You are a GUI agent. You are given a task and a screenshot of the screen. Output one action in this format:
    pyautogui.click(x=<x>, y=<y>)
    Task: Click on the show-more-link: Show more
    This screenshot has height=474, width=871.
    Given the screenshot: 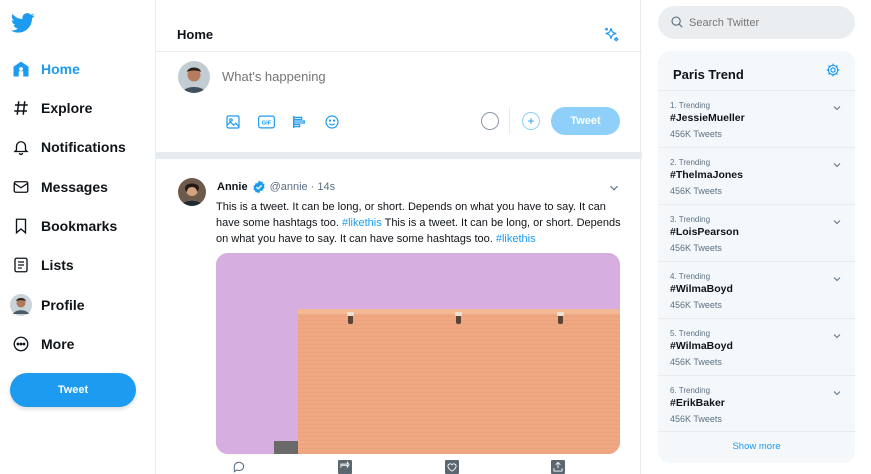 What is the action you would take?
    pyautogui.click(x=756, y=447)
    